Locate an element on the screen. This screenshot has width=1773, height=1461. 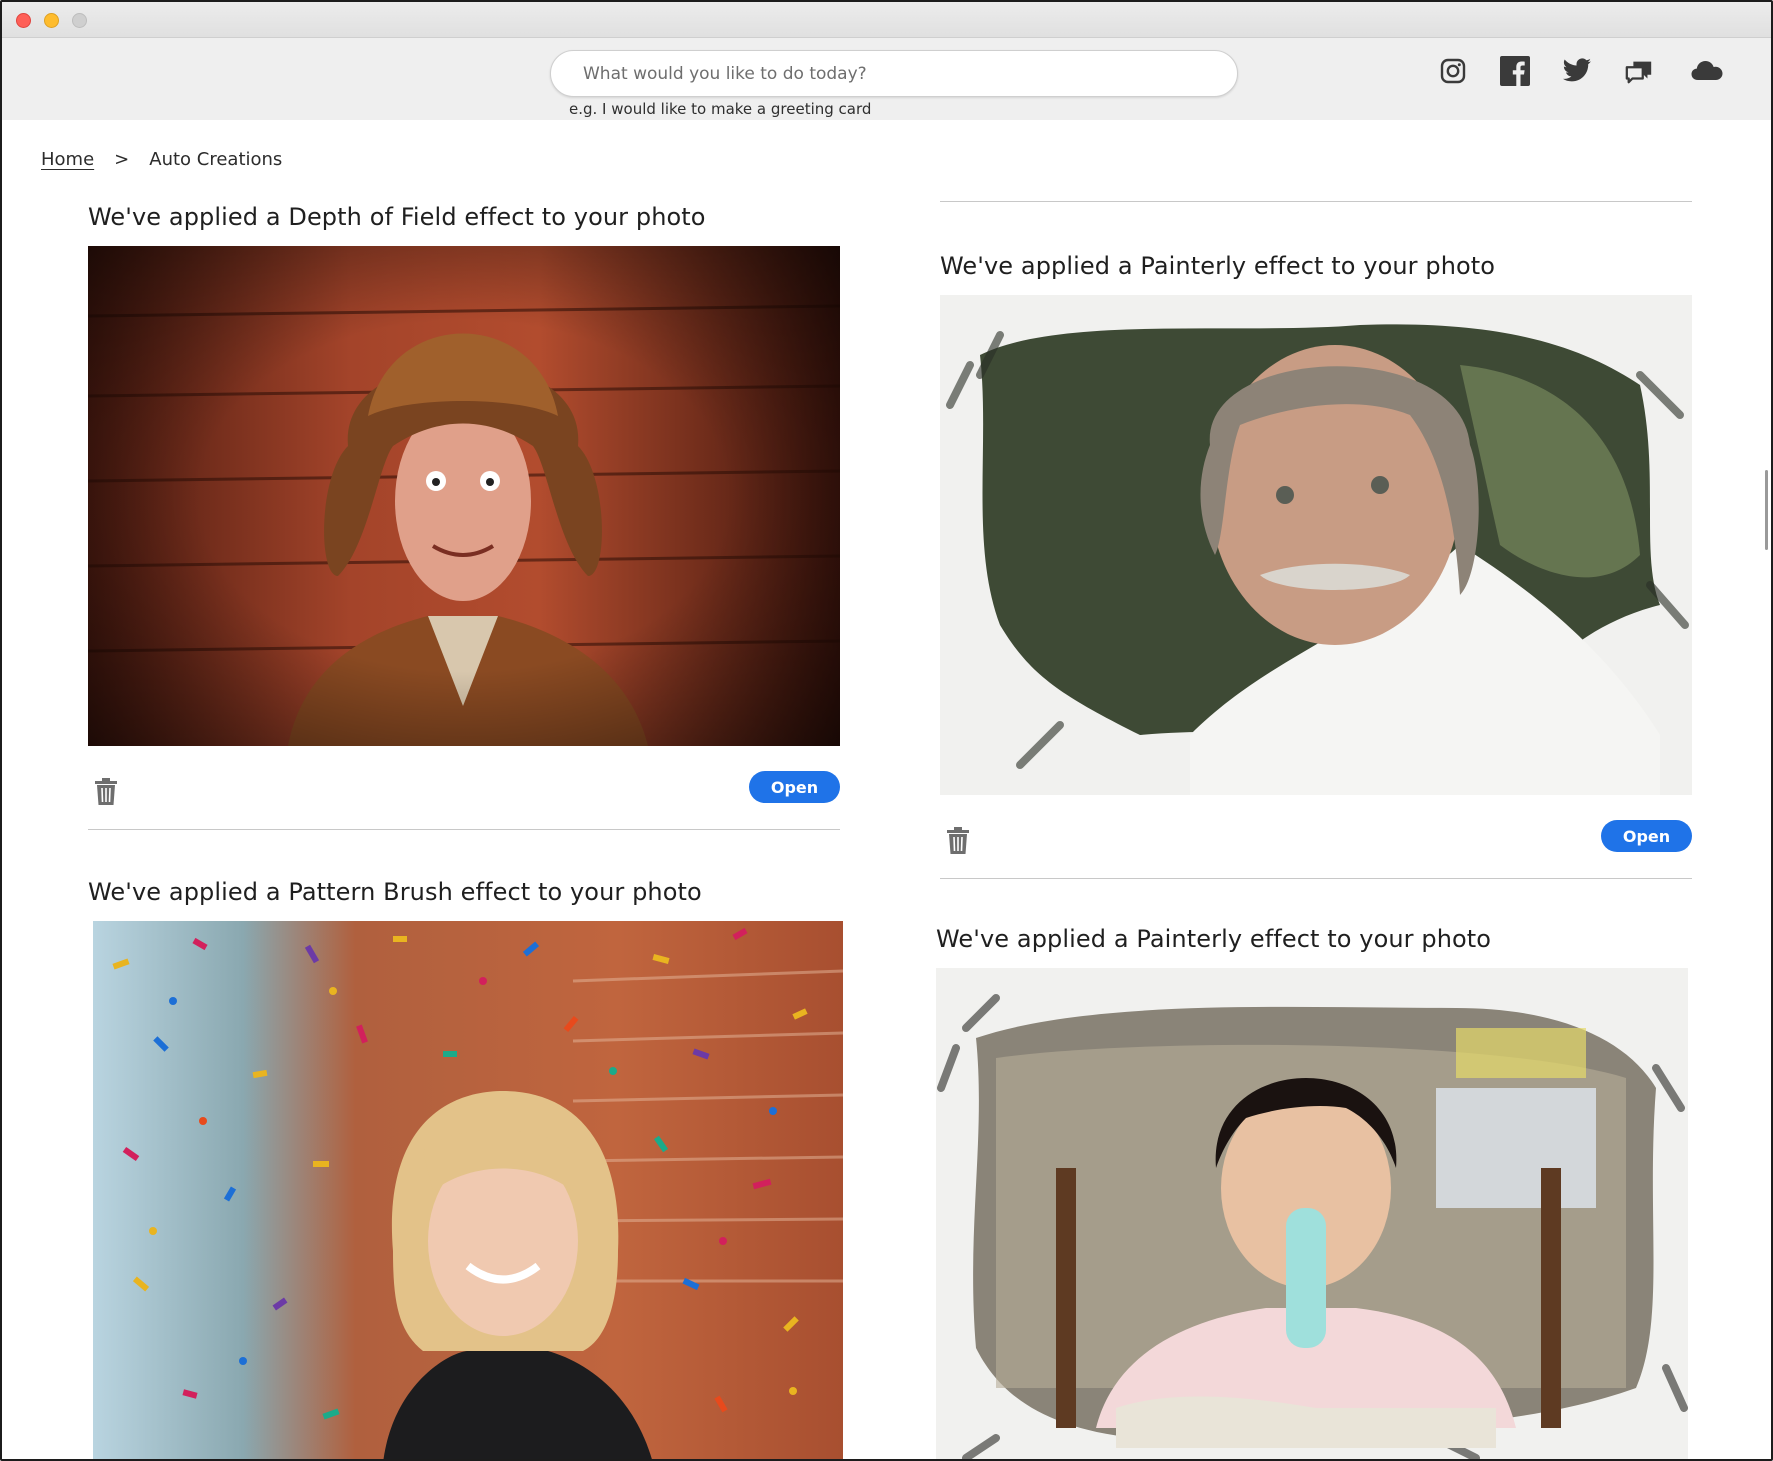
zoom-window-button is located at coordinates (79, 20).